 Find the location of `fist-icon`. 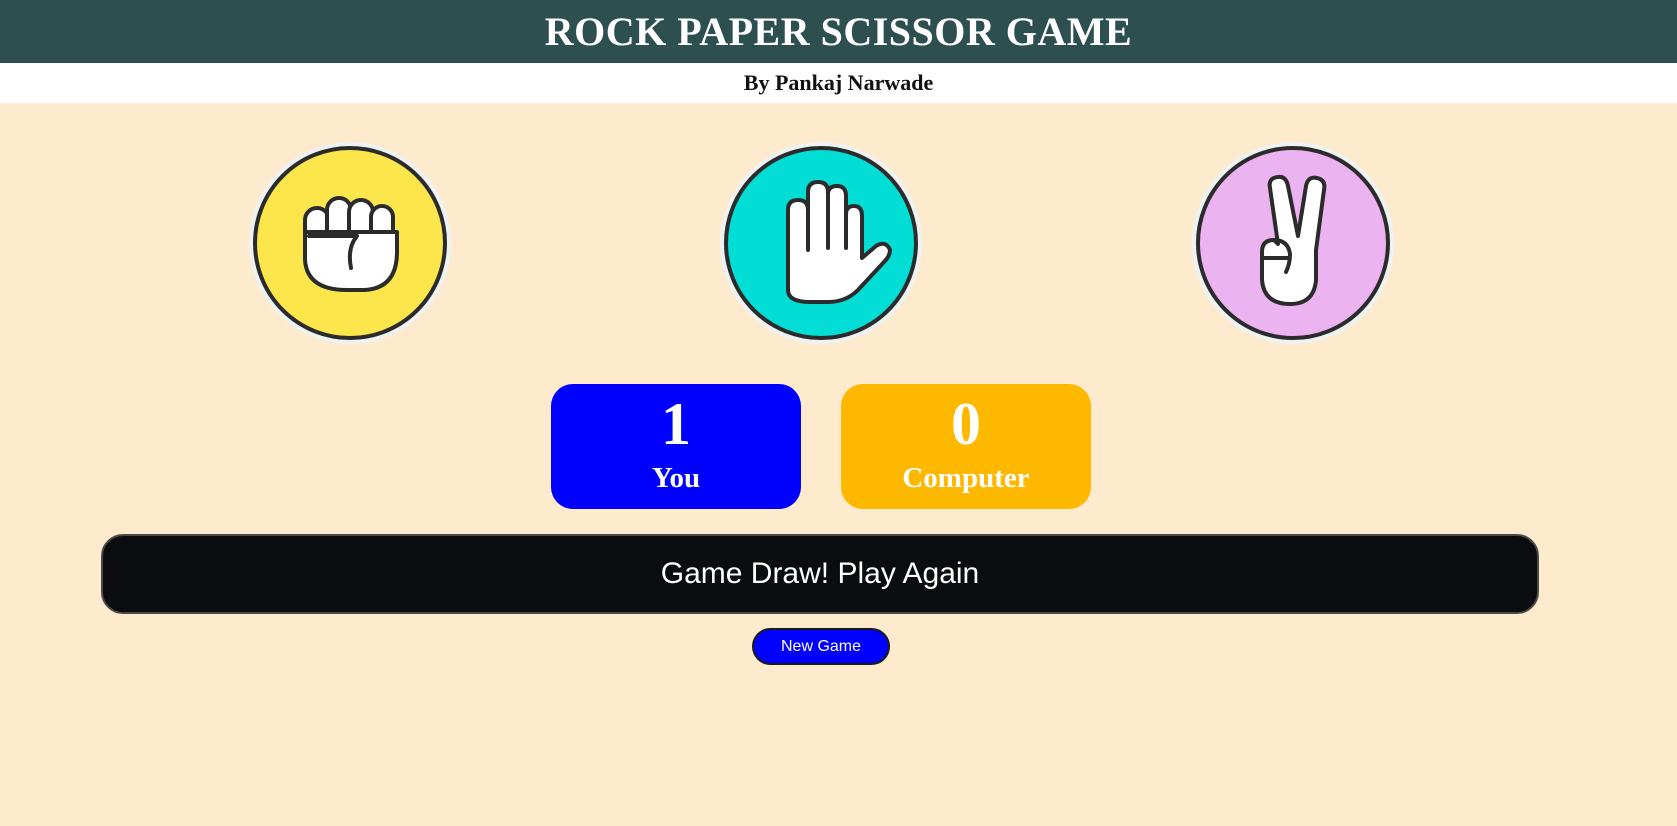

fist-icon is located at coordinates (350, 243).